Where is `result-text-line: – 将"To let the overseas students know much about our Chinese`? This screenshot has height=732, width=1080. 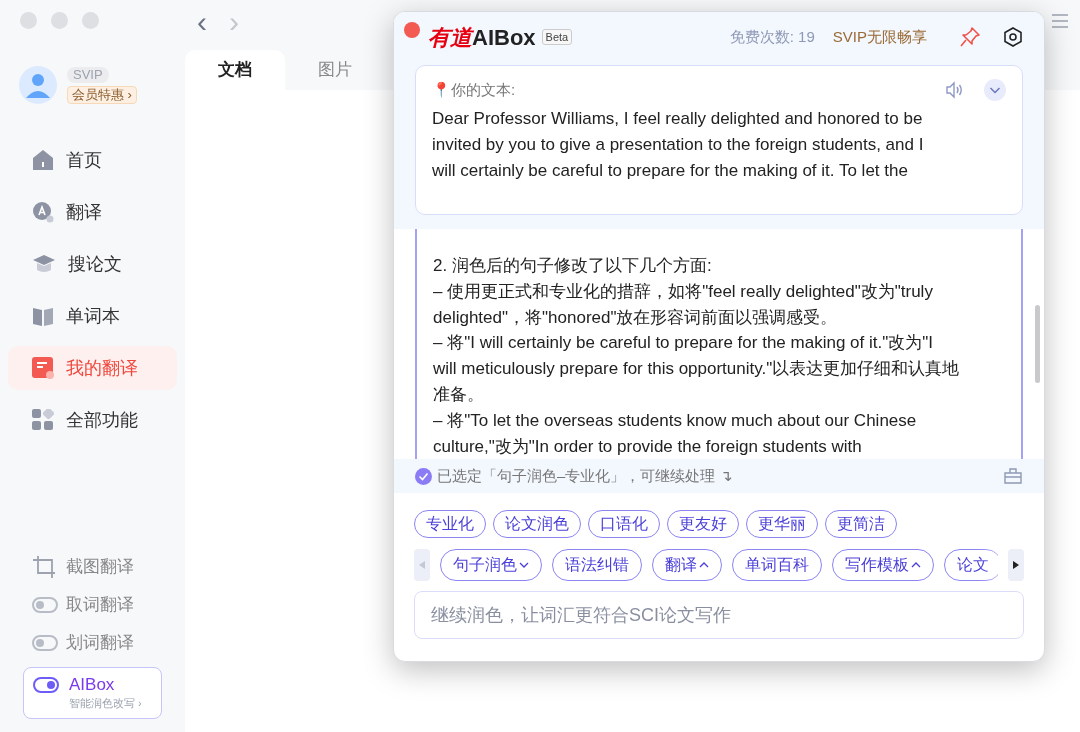
result-text-line: – 将"To let the overseas students know much about our Chinese is located at coordinates (675, 420).